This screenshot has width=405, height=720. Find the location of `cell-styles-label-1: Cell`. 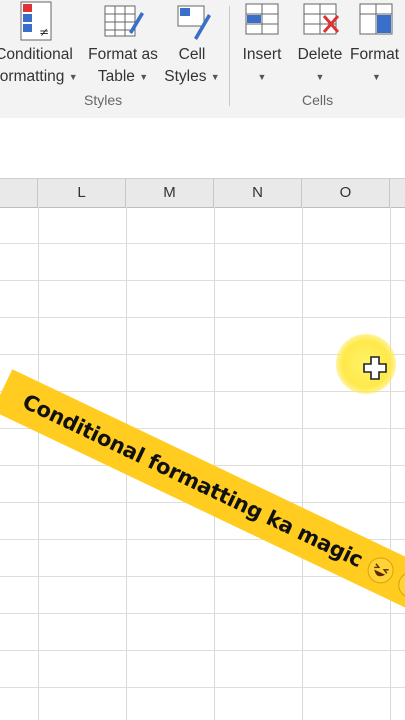

cell-styles-label-1: Cell is located at coordinates (192, 54).